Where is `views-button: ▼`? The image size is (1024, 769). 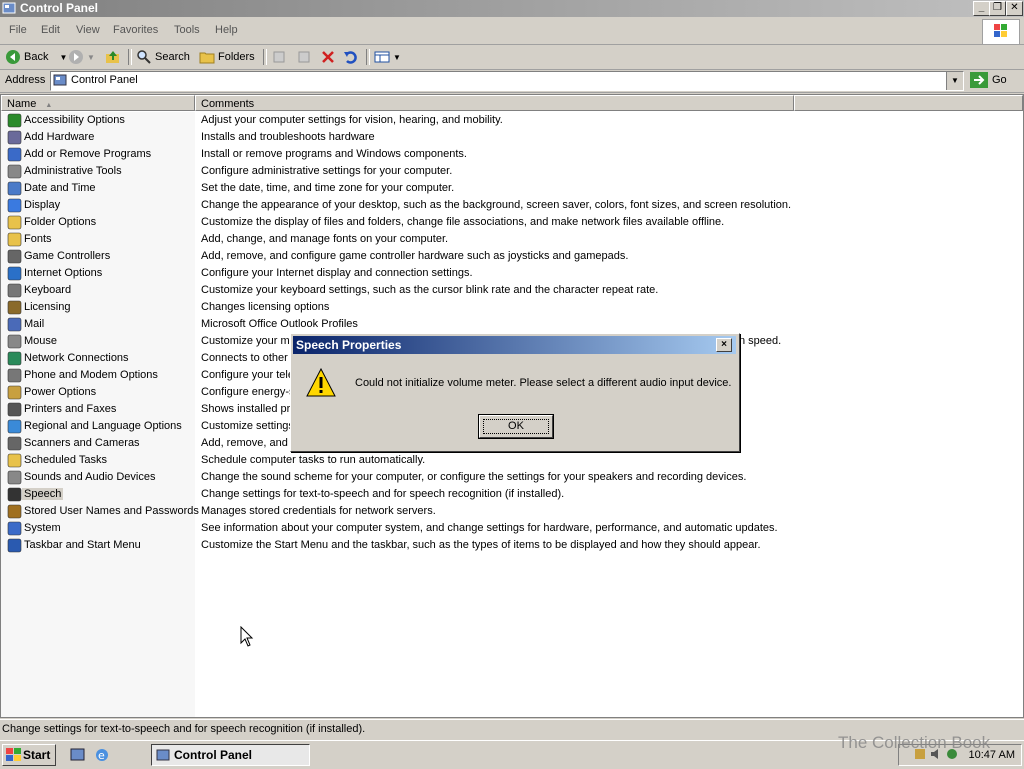 views-button: ▼ is located at coordinates (387, 57).